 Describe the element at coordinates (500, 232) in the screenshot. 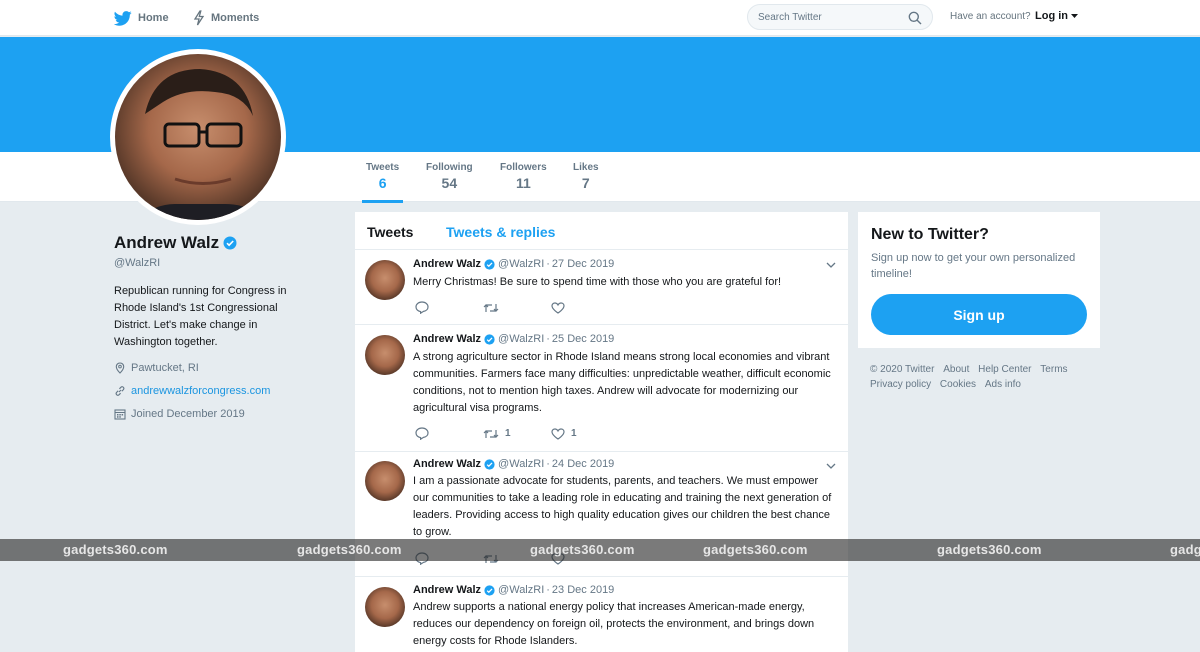

I see `tab-tweets-replies: Tweets & replies` at that location.